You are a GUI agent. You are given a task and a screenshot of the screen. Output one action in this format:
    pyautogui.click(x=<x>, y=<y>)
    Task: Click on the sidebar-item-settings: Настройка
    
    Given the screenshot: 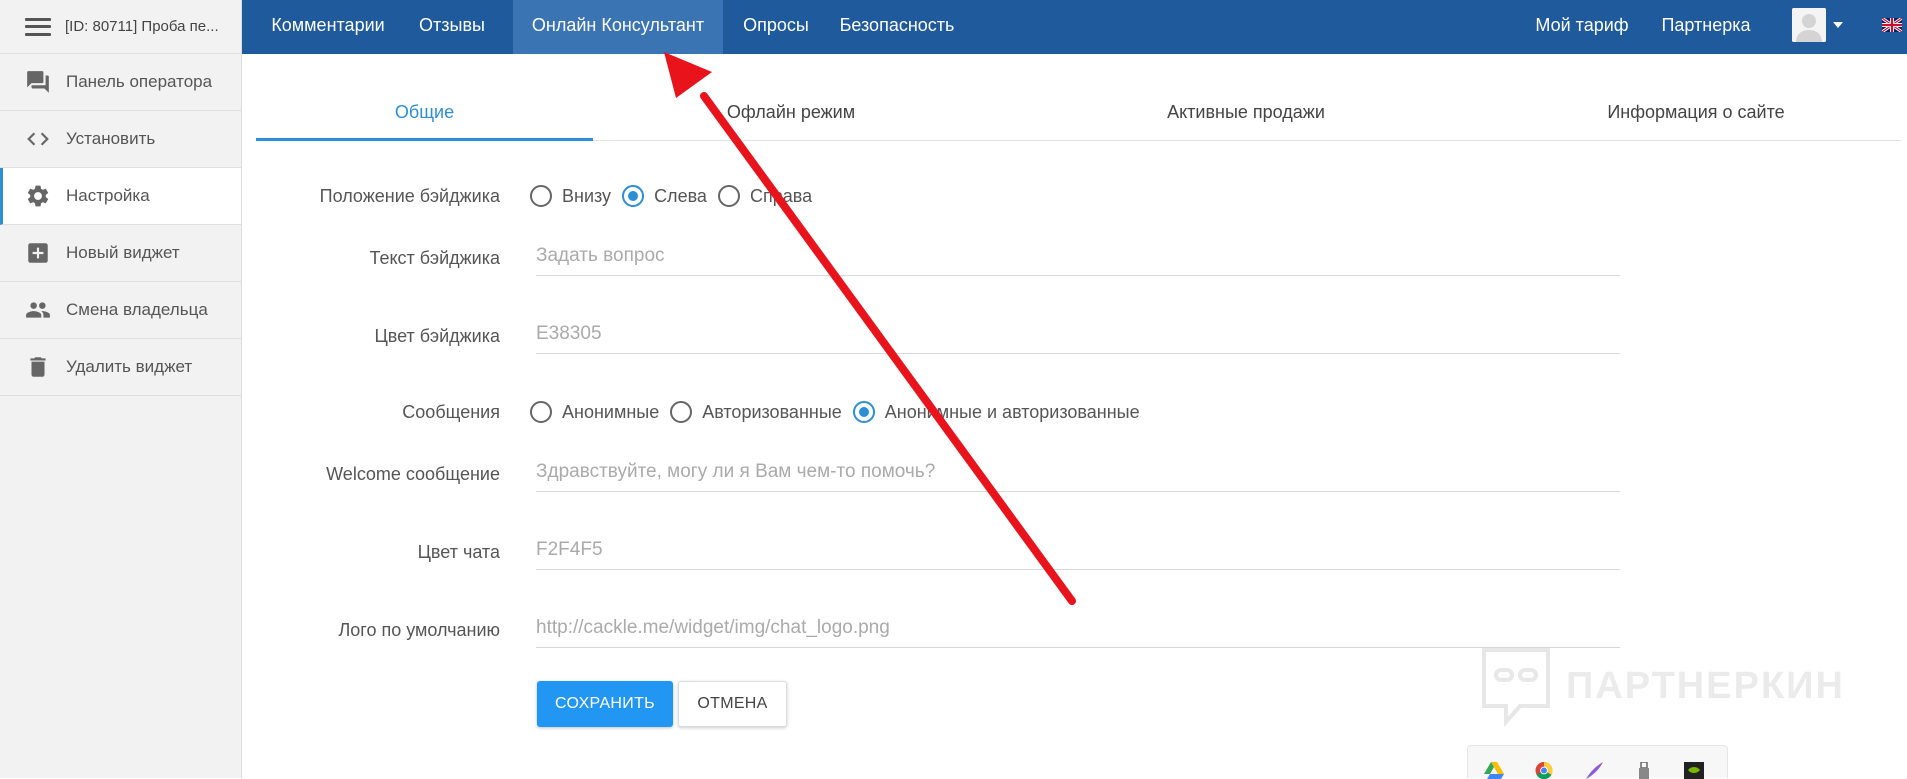 What is the action you would take?
    pyautogui.click(x=120, y=196)
    